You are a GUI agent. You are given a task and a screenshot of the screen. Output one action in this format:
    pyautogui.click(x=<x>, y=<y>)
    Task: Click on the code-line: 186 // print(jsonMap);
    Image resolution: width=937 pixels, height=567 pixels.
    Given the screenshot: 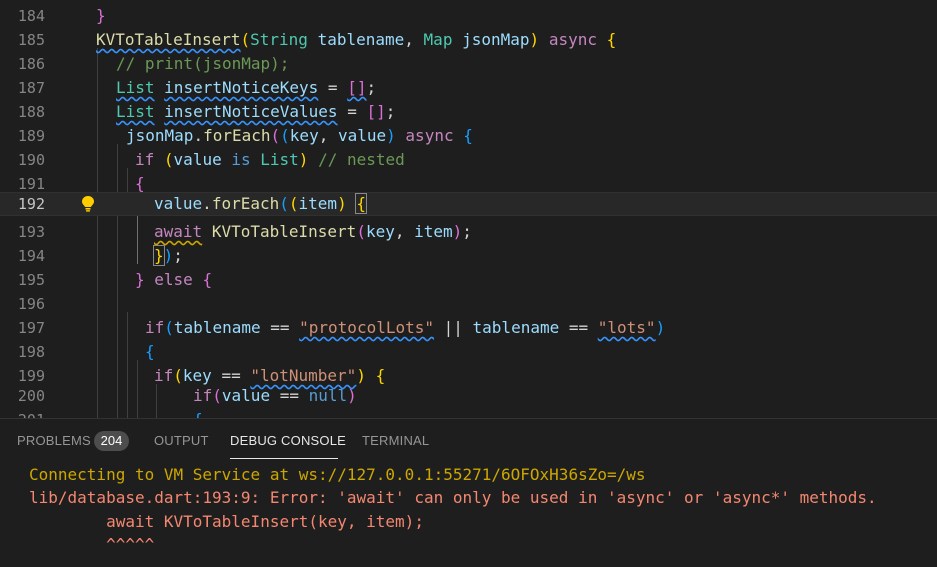 What is the action you would take?
    pyautogui.click(x=468, y=64)
    